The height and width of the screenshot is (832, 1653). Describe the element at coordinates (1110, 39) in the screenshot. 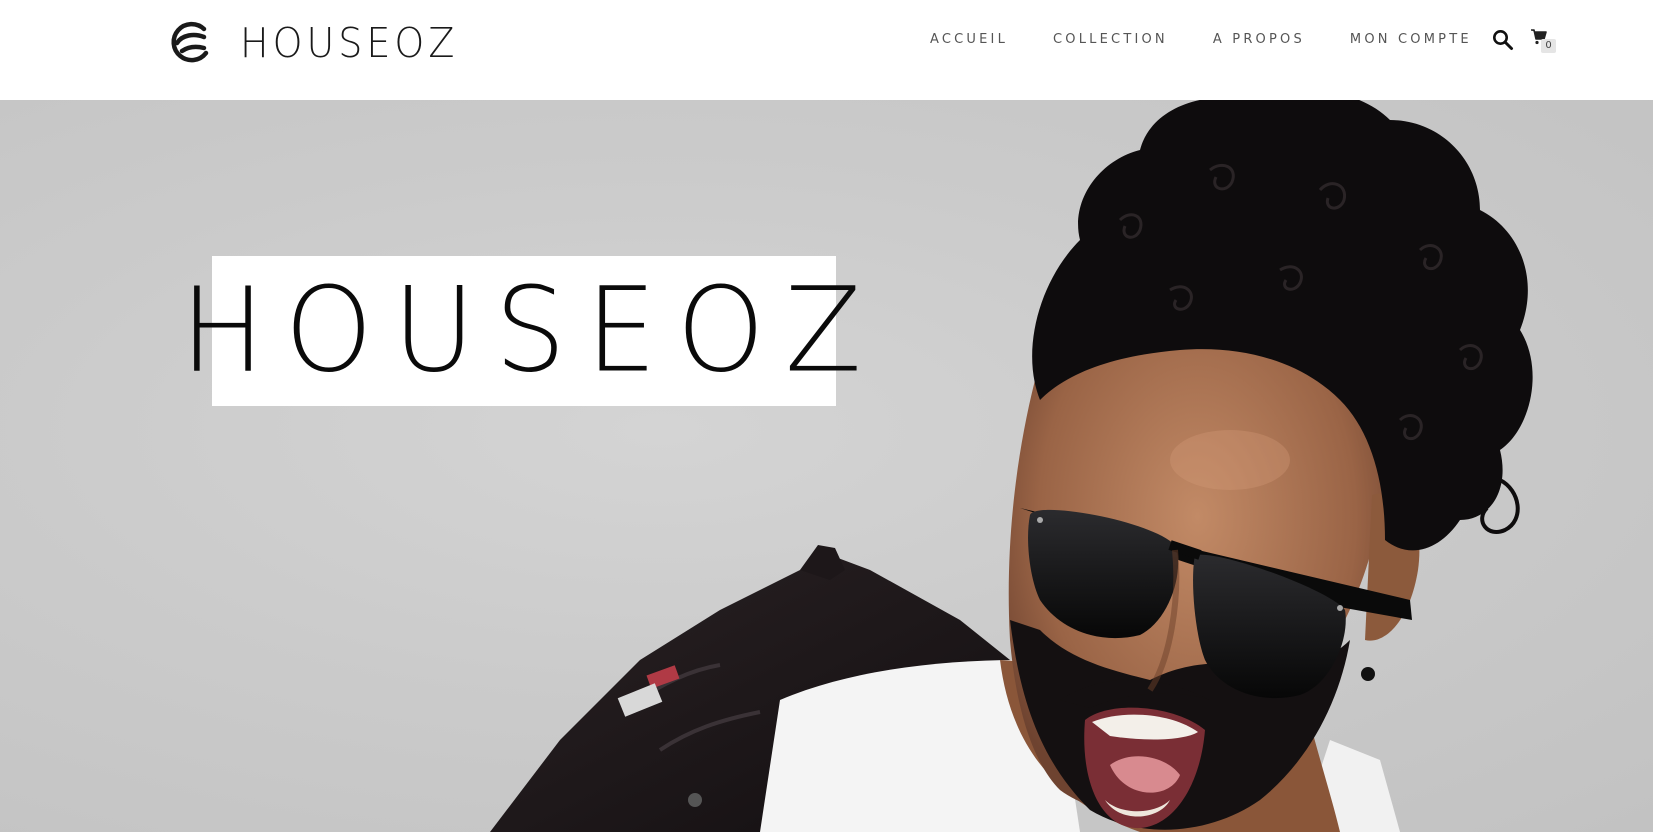

I see `nav-item-collection: COLLECTION` at that location.